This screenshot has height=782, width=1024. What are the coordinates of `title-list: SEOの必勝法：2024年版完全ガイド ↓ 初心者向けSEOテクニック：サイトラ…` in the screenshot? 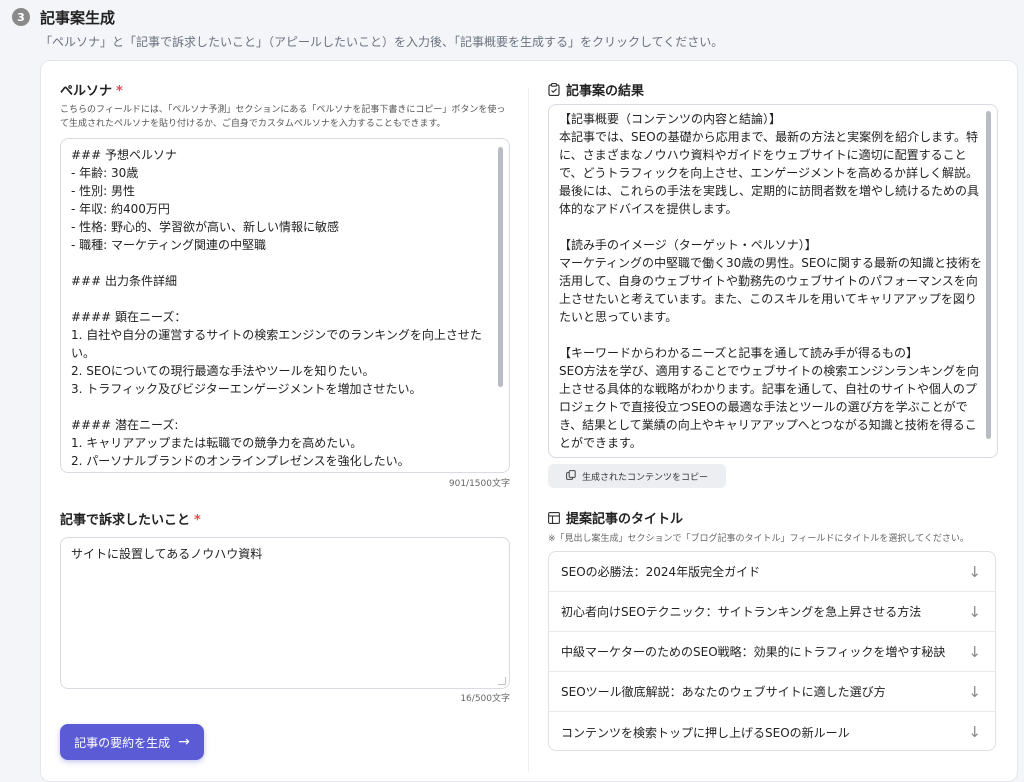 It's located at (772, 651).